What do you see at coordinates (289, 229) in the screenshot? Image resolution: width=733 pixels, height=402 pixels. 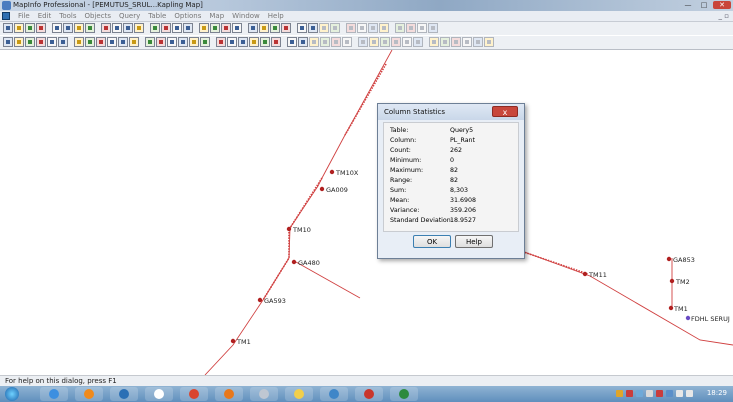 I see `node-tm10` at bounding box center [289, 229].